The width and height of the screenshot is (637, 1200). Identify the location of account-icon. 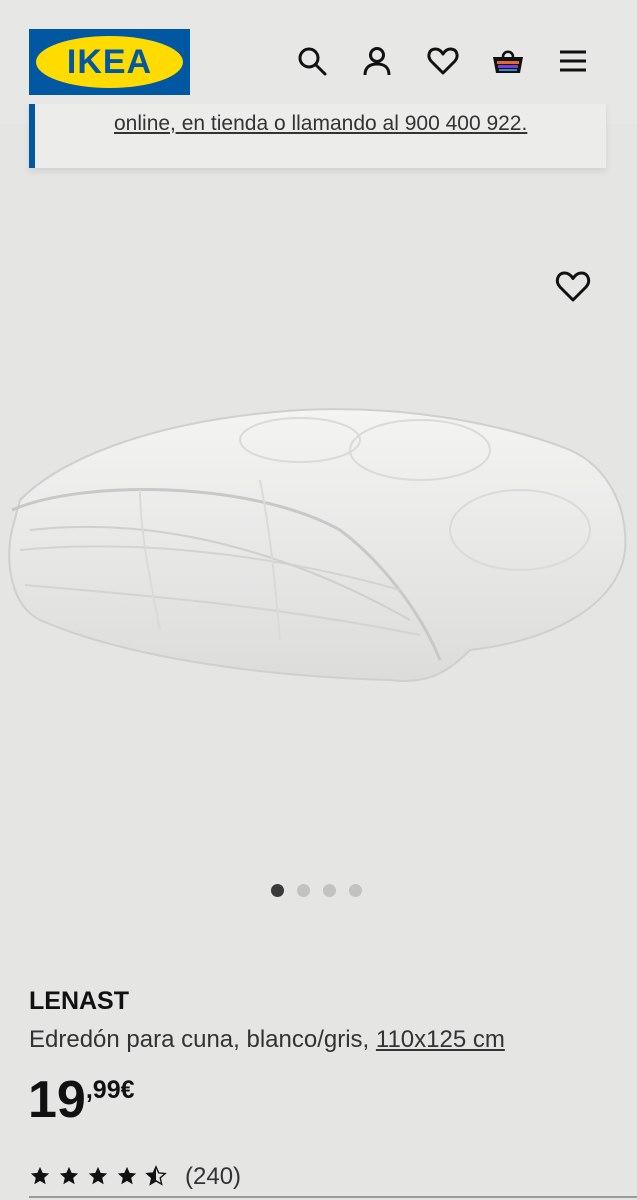
(377, 61).